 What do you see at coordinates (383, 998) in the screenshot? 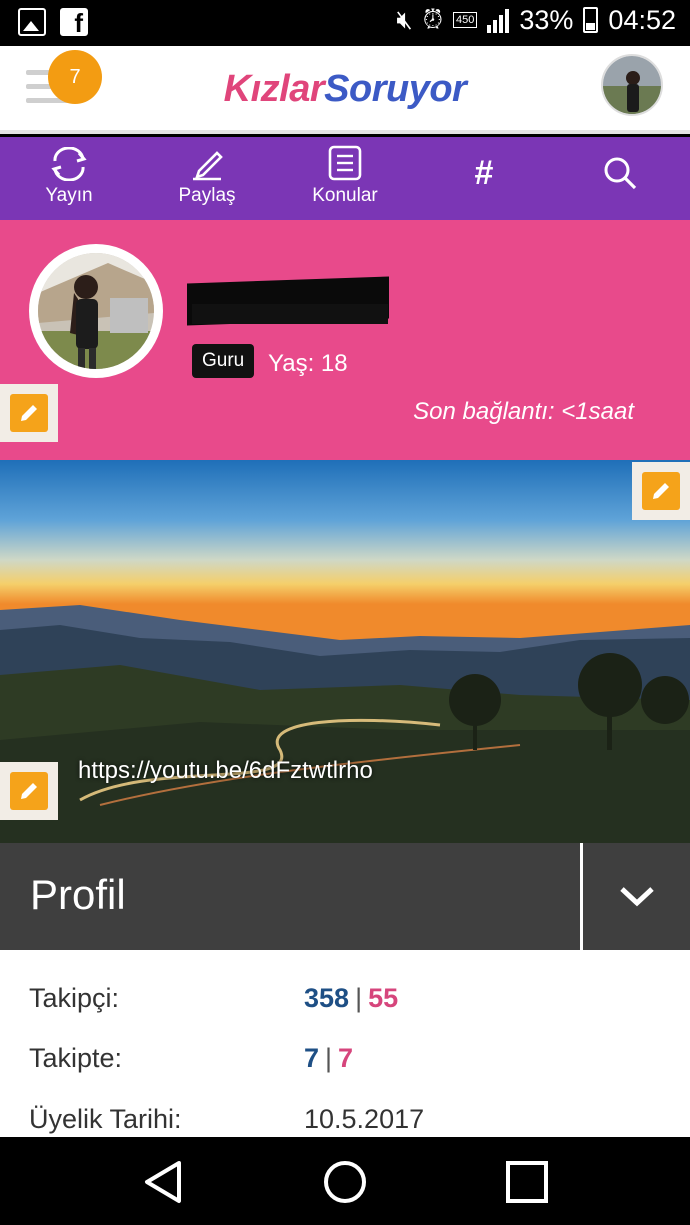
I see `followers-count-secondary: 55` at bounding box center [383, 998].